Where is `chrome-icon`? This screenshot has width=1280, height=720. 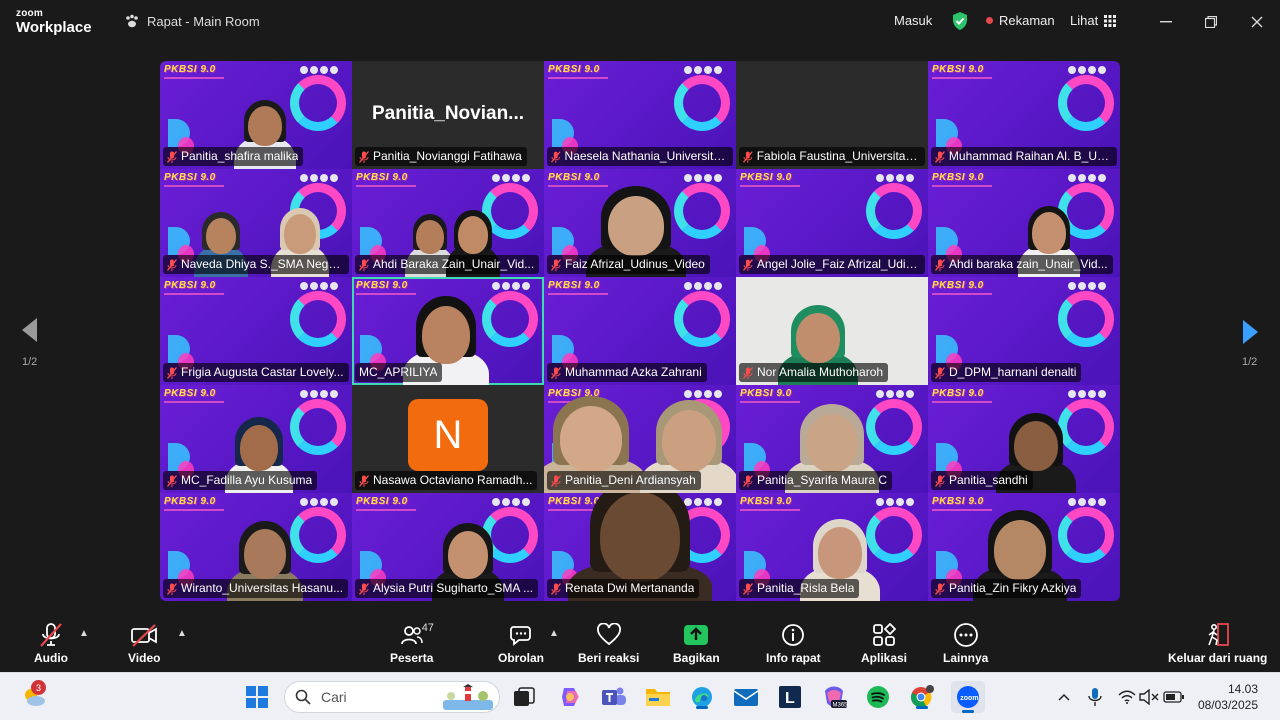 chrome-icon is located at coordinates (922, 697).